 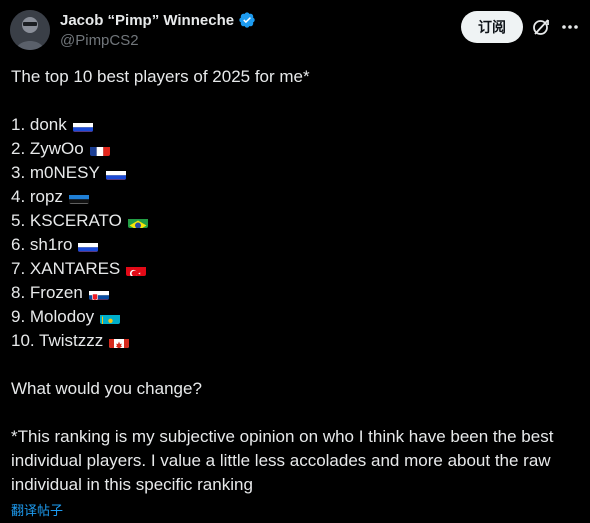 What do you see at coordinates (119, 341) in the screenshot?
I see `canada-flag-icon` at bounding box center [119, 341].